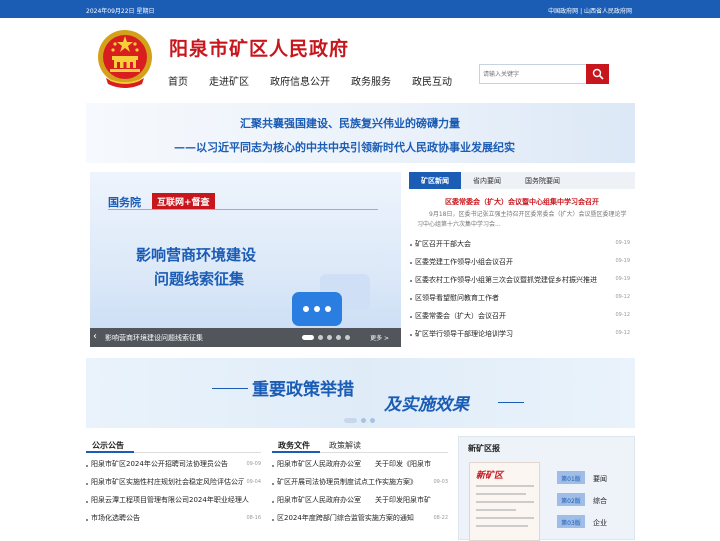  What do you see at coordinates (259, 47) in the screenshot?
I see `site-title: 阳泉市矿区人民政府` at bounding box center [259, 47].